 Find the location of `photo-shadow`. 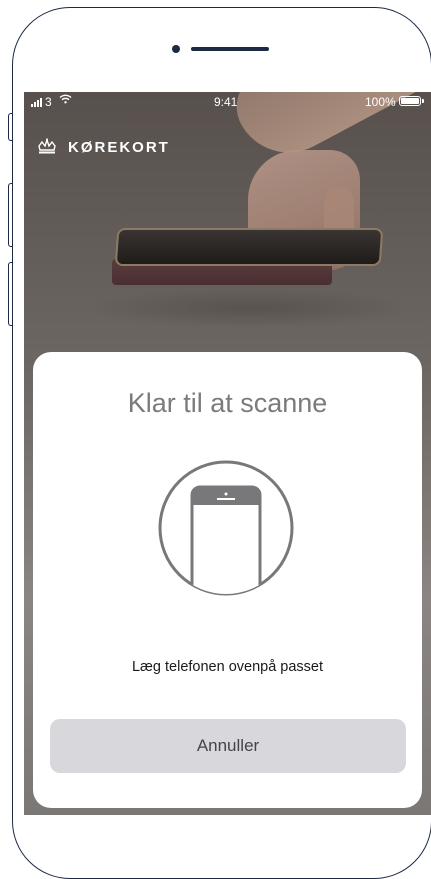

photo-shadow is located at coordinates (249, 308).